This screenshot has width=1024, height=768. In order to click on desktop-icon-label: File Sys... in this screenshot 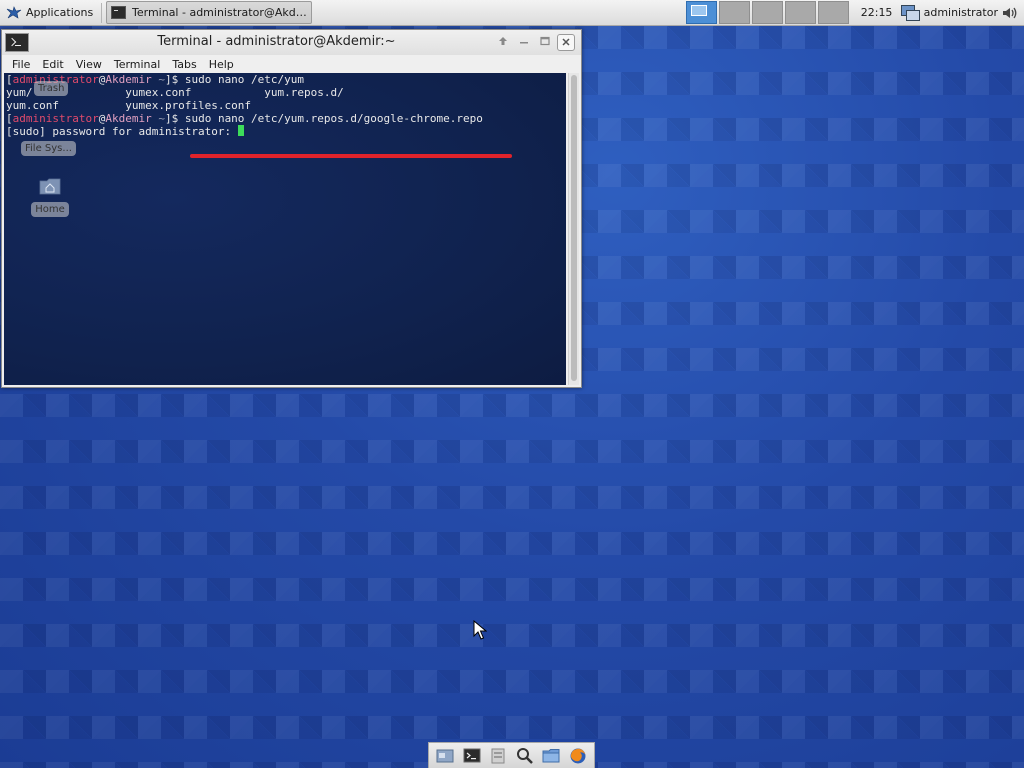, I will do `click(48, 148)`.